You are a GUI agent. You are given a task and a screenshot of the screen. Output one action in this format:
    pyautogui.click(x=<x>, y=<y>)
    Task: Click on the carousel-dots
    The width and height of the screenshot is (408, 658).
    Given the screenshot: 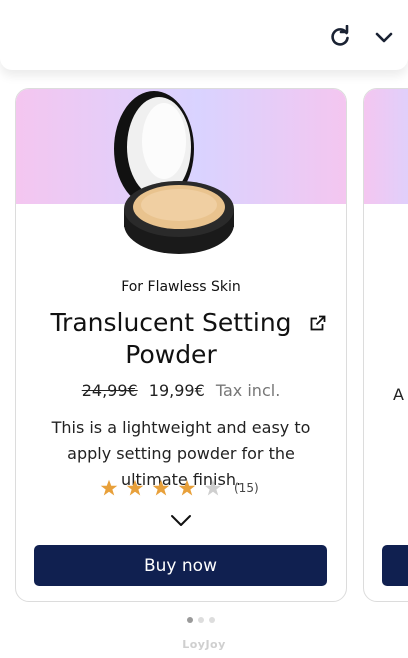 What is the action you would take?
    pyautogui.click(x=207, y=621)
    